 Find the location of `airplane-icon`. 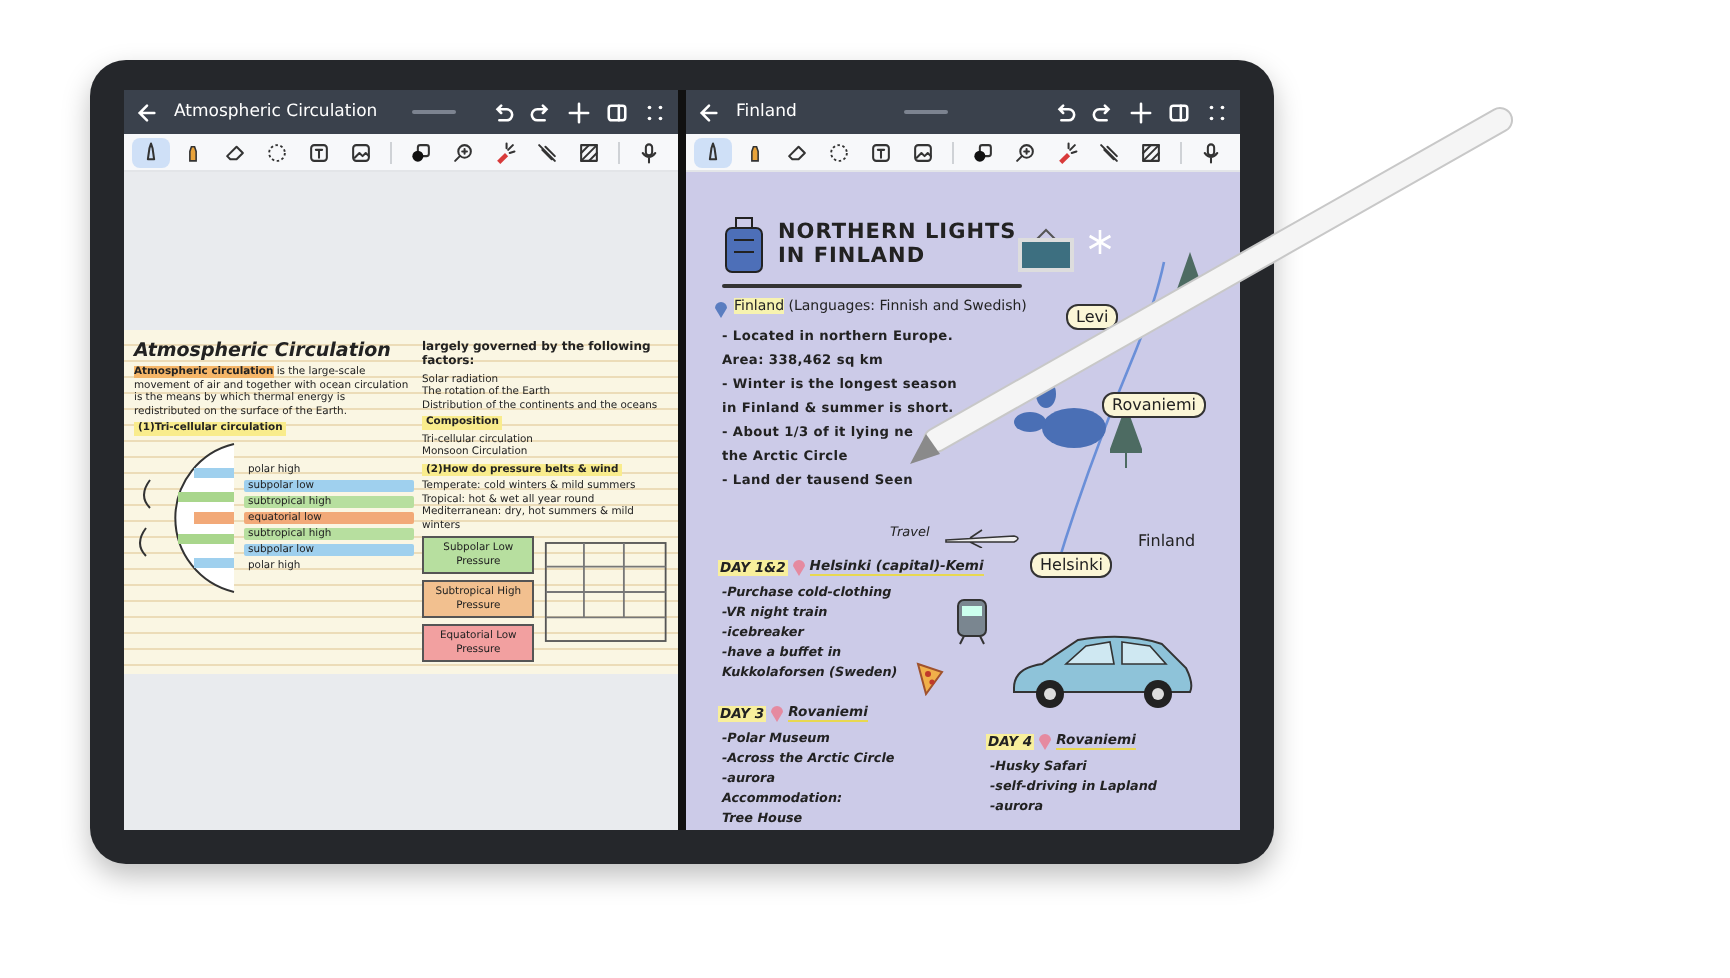

airplane-icon is located at coordinates (982, 538).